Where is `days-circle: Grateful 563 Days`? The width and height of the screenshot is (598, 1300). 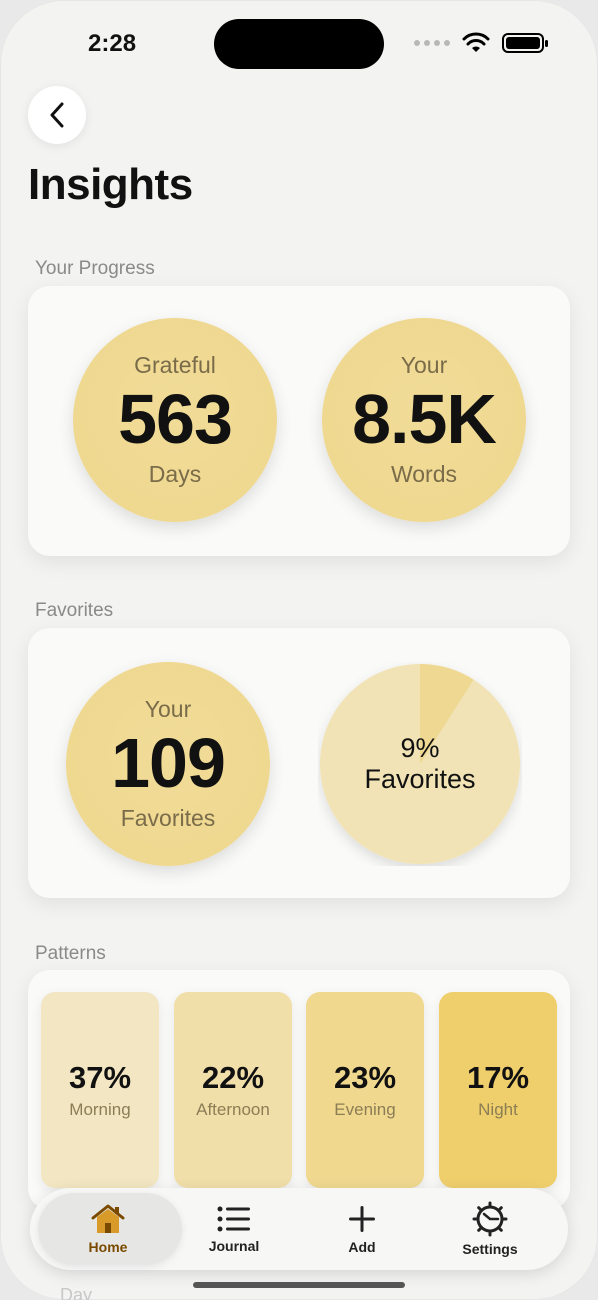 days-circle: Grateful 563 Days is located at coordinates (175, 420).